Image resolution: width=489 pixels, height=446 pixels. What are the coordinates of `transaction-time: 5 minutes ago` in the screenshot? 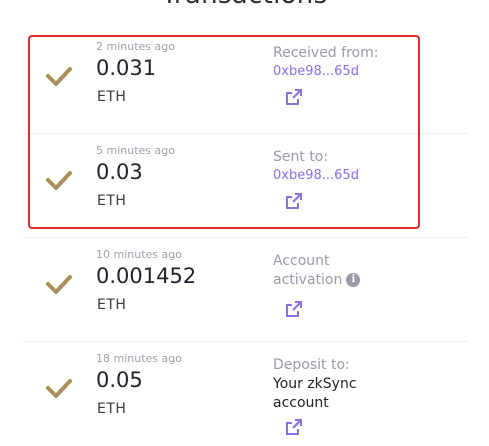 It's located at (135, 150).